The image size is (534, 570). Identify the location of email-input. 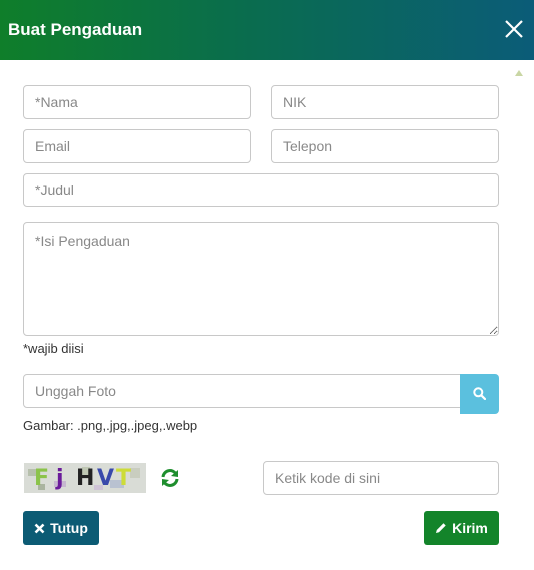
(137, 146).